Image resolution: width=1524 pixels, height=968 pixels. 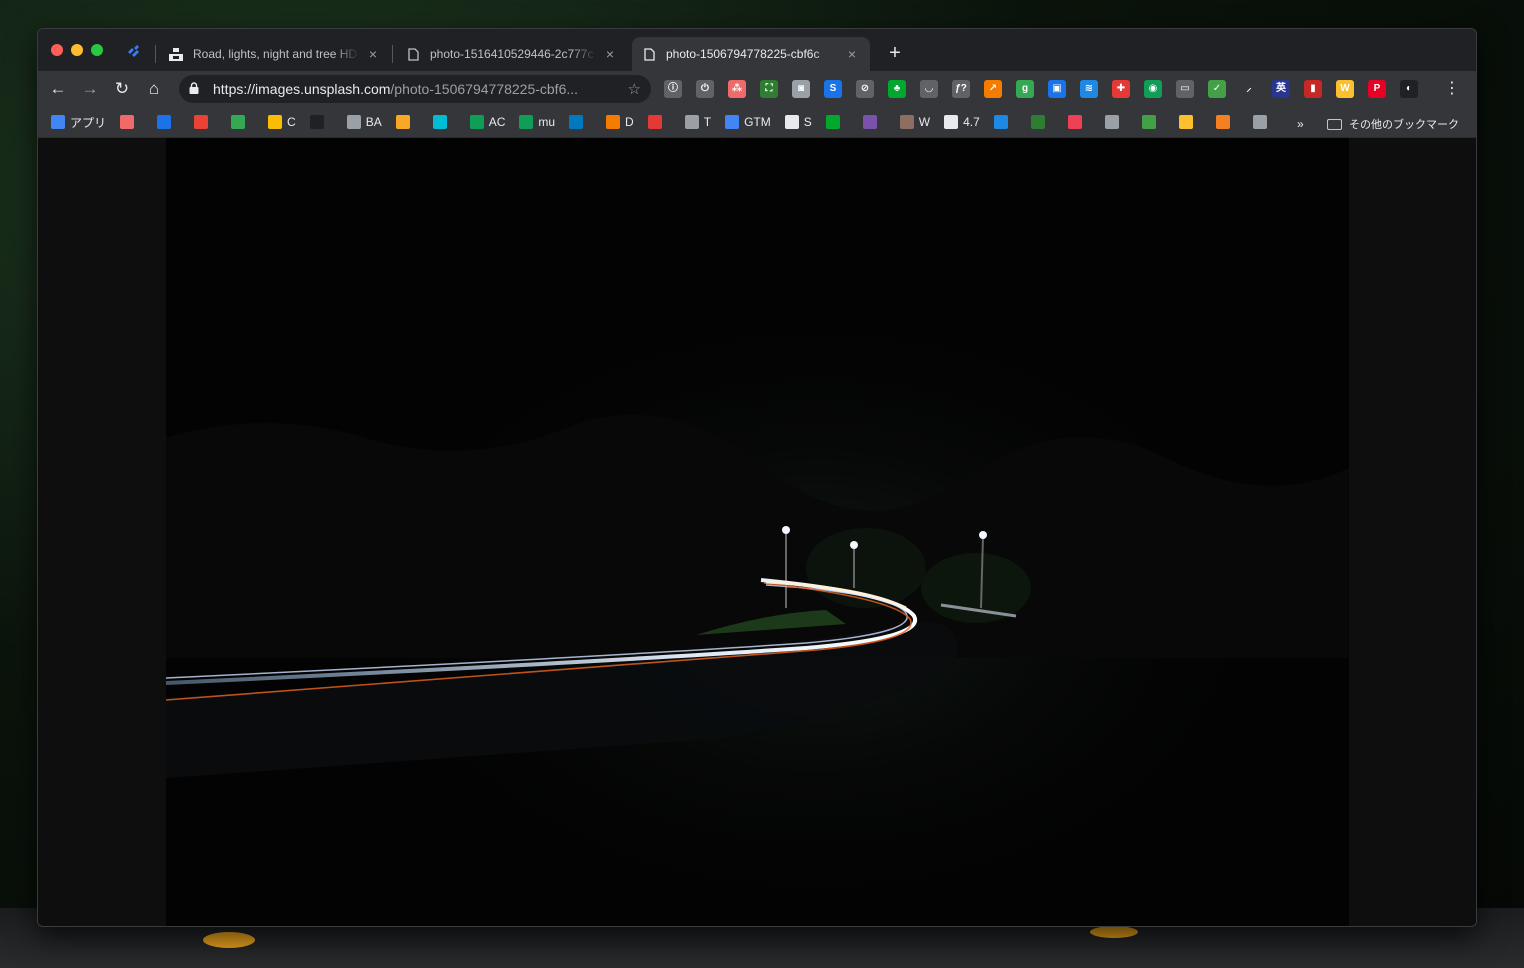 What do you see at coordinates (707, 122) in the screenshot?
I see `bookmark-label: T` at bounding box center [707, 122].